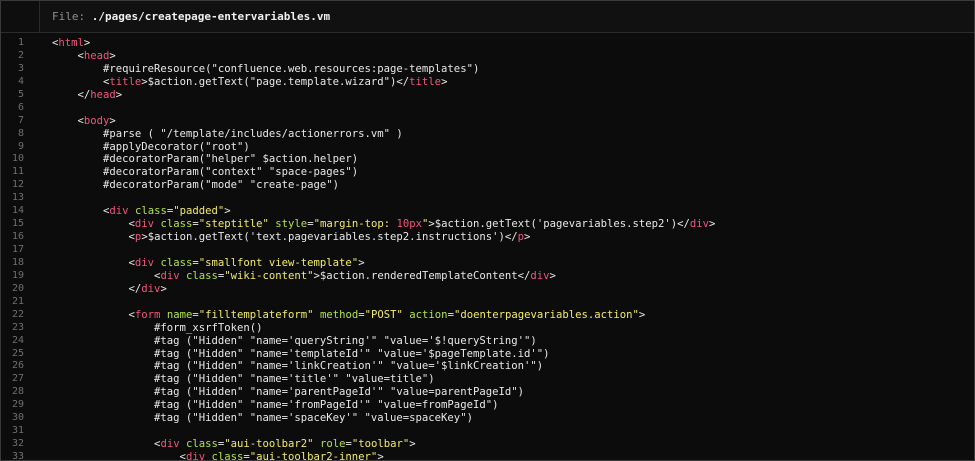 This screenshot has width=975, height=461. What do you see at coordinates (17, 444) in the screenshot?
I see `line-number: 32` at bounding box center [17, 444].